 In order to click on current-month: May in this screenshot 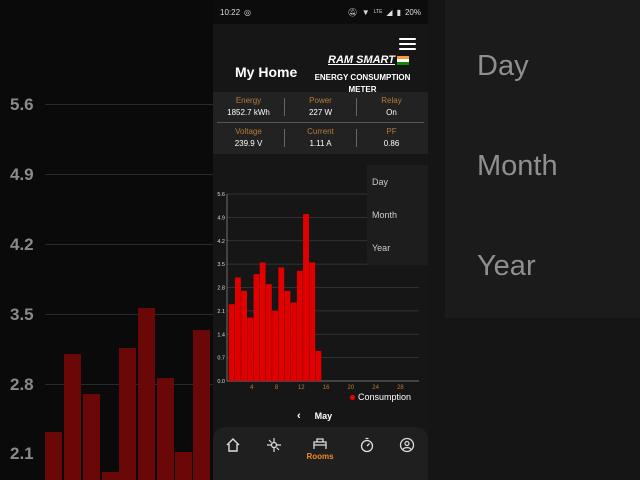, I will do `click(323, 416)`.